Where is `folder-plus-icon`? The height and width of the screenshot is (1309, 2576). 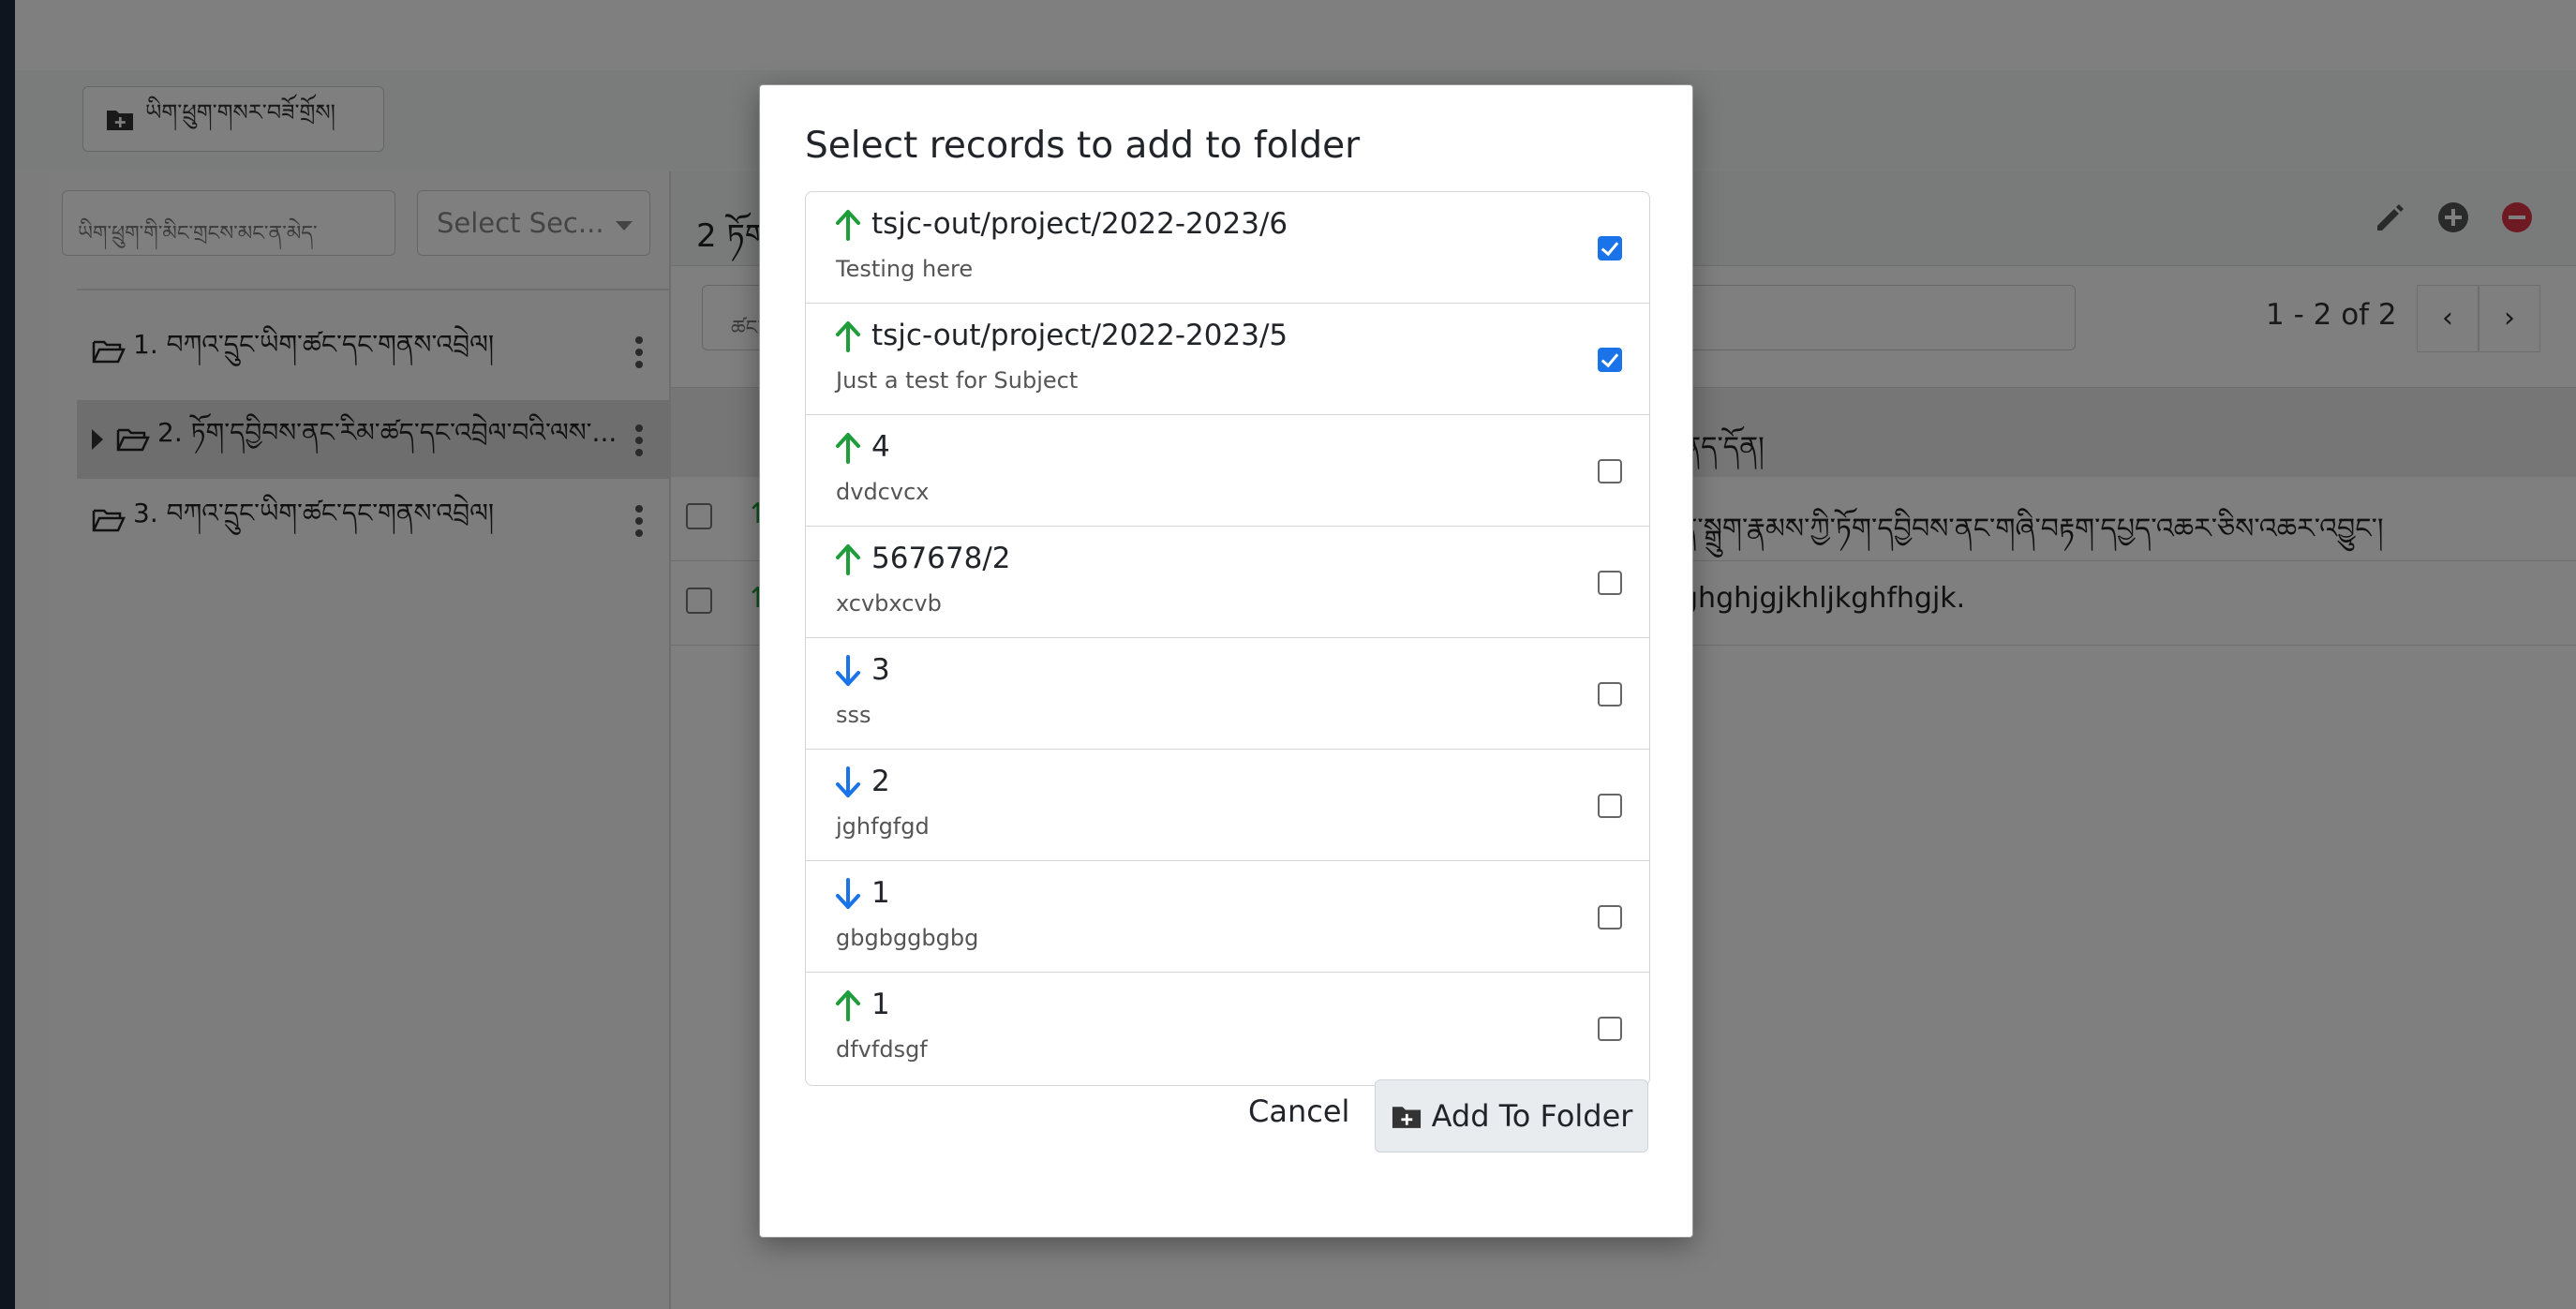 folder-plus-icon is located at coordinates (1406, 1117).